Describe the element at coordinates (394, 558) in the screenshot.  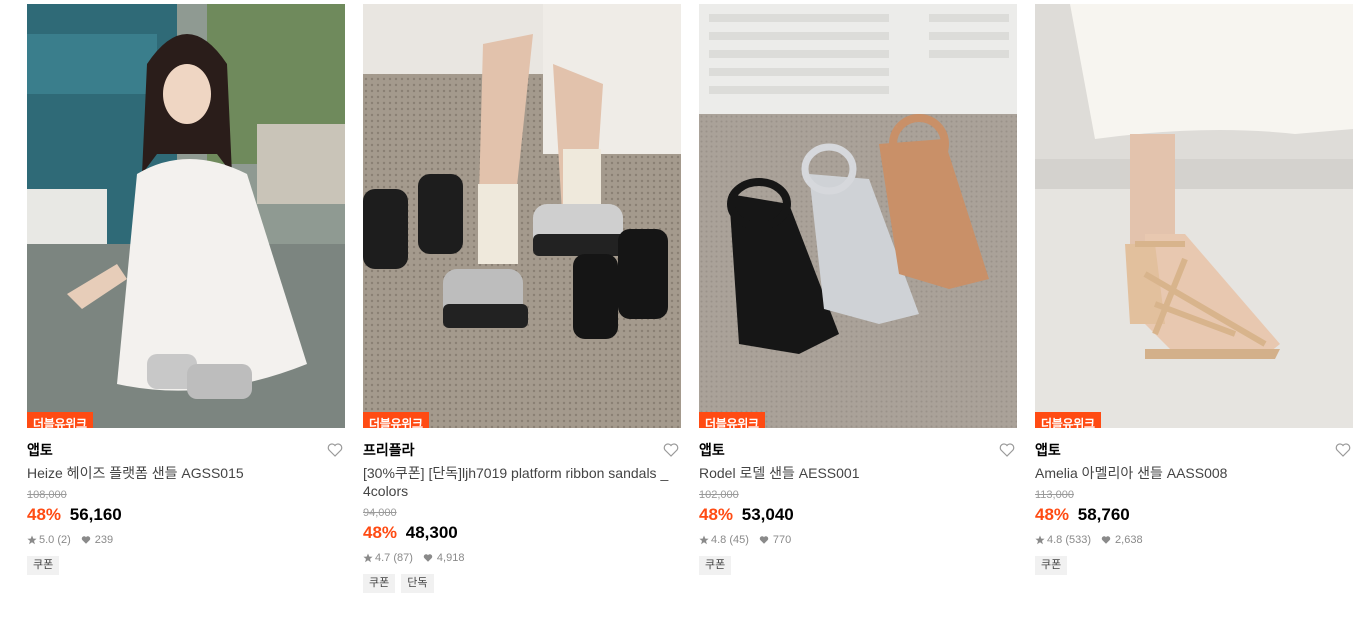
I see `rating-value: 4.7 (87)` at that location.